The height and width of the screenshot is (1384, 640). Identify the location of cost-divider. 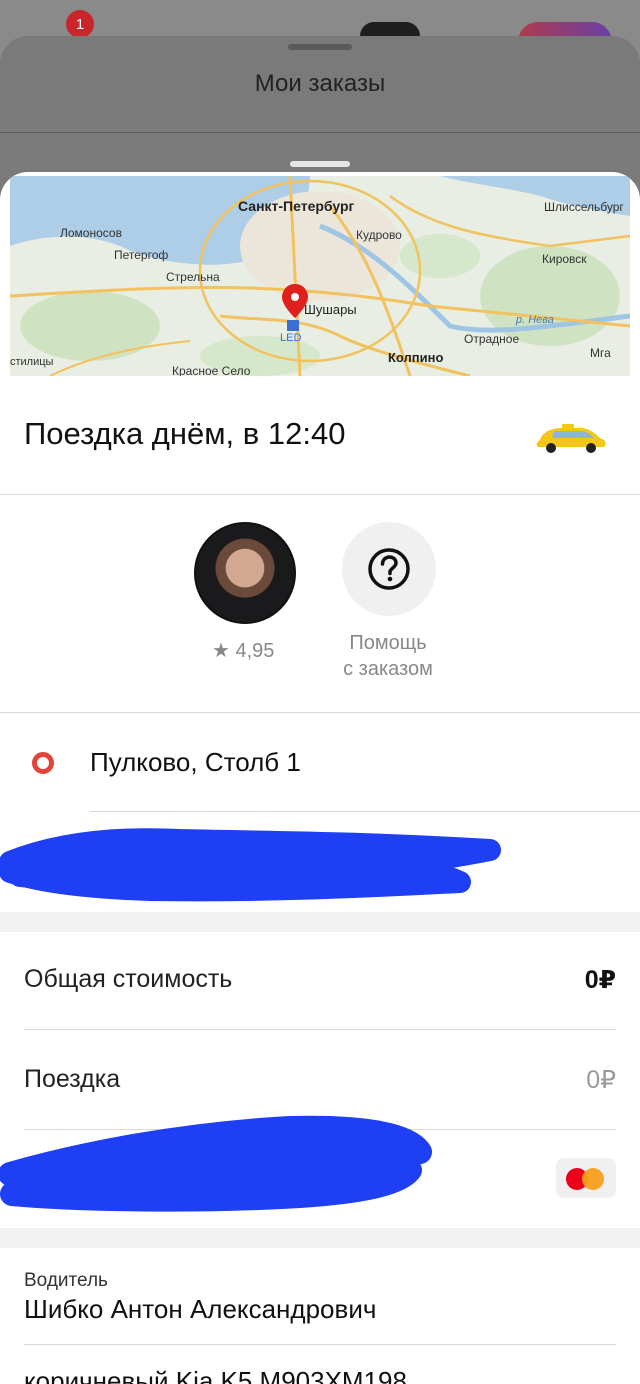
(320, 1029).